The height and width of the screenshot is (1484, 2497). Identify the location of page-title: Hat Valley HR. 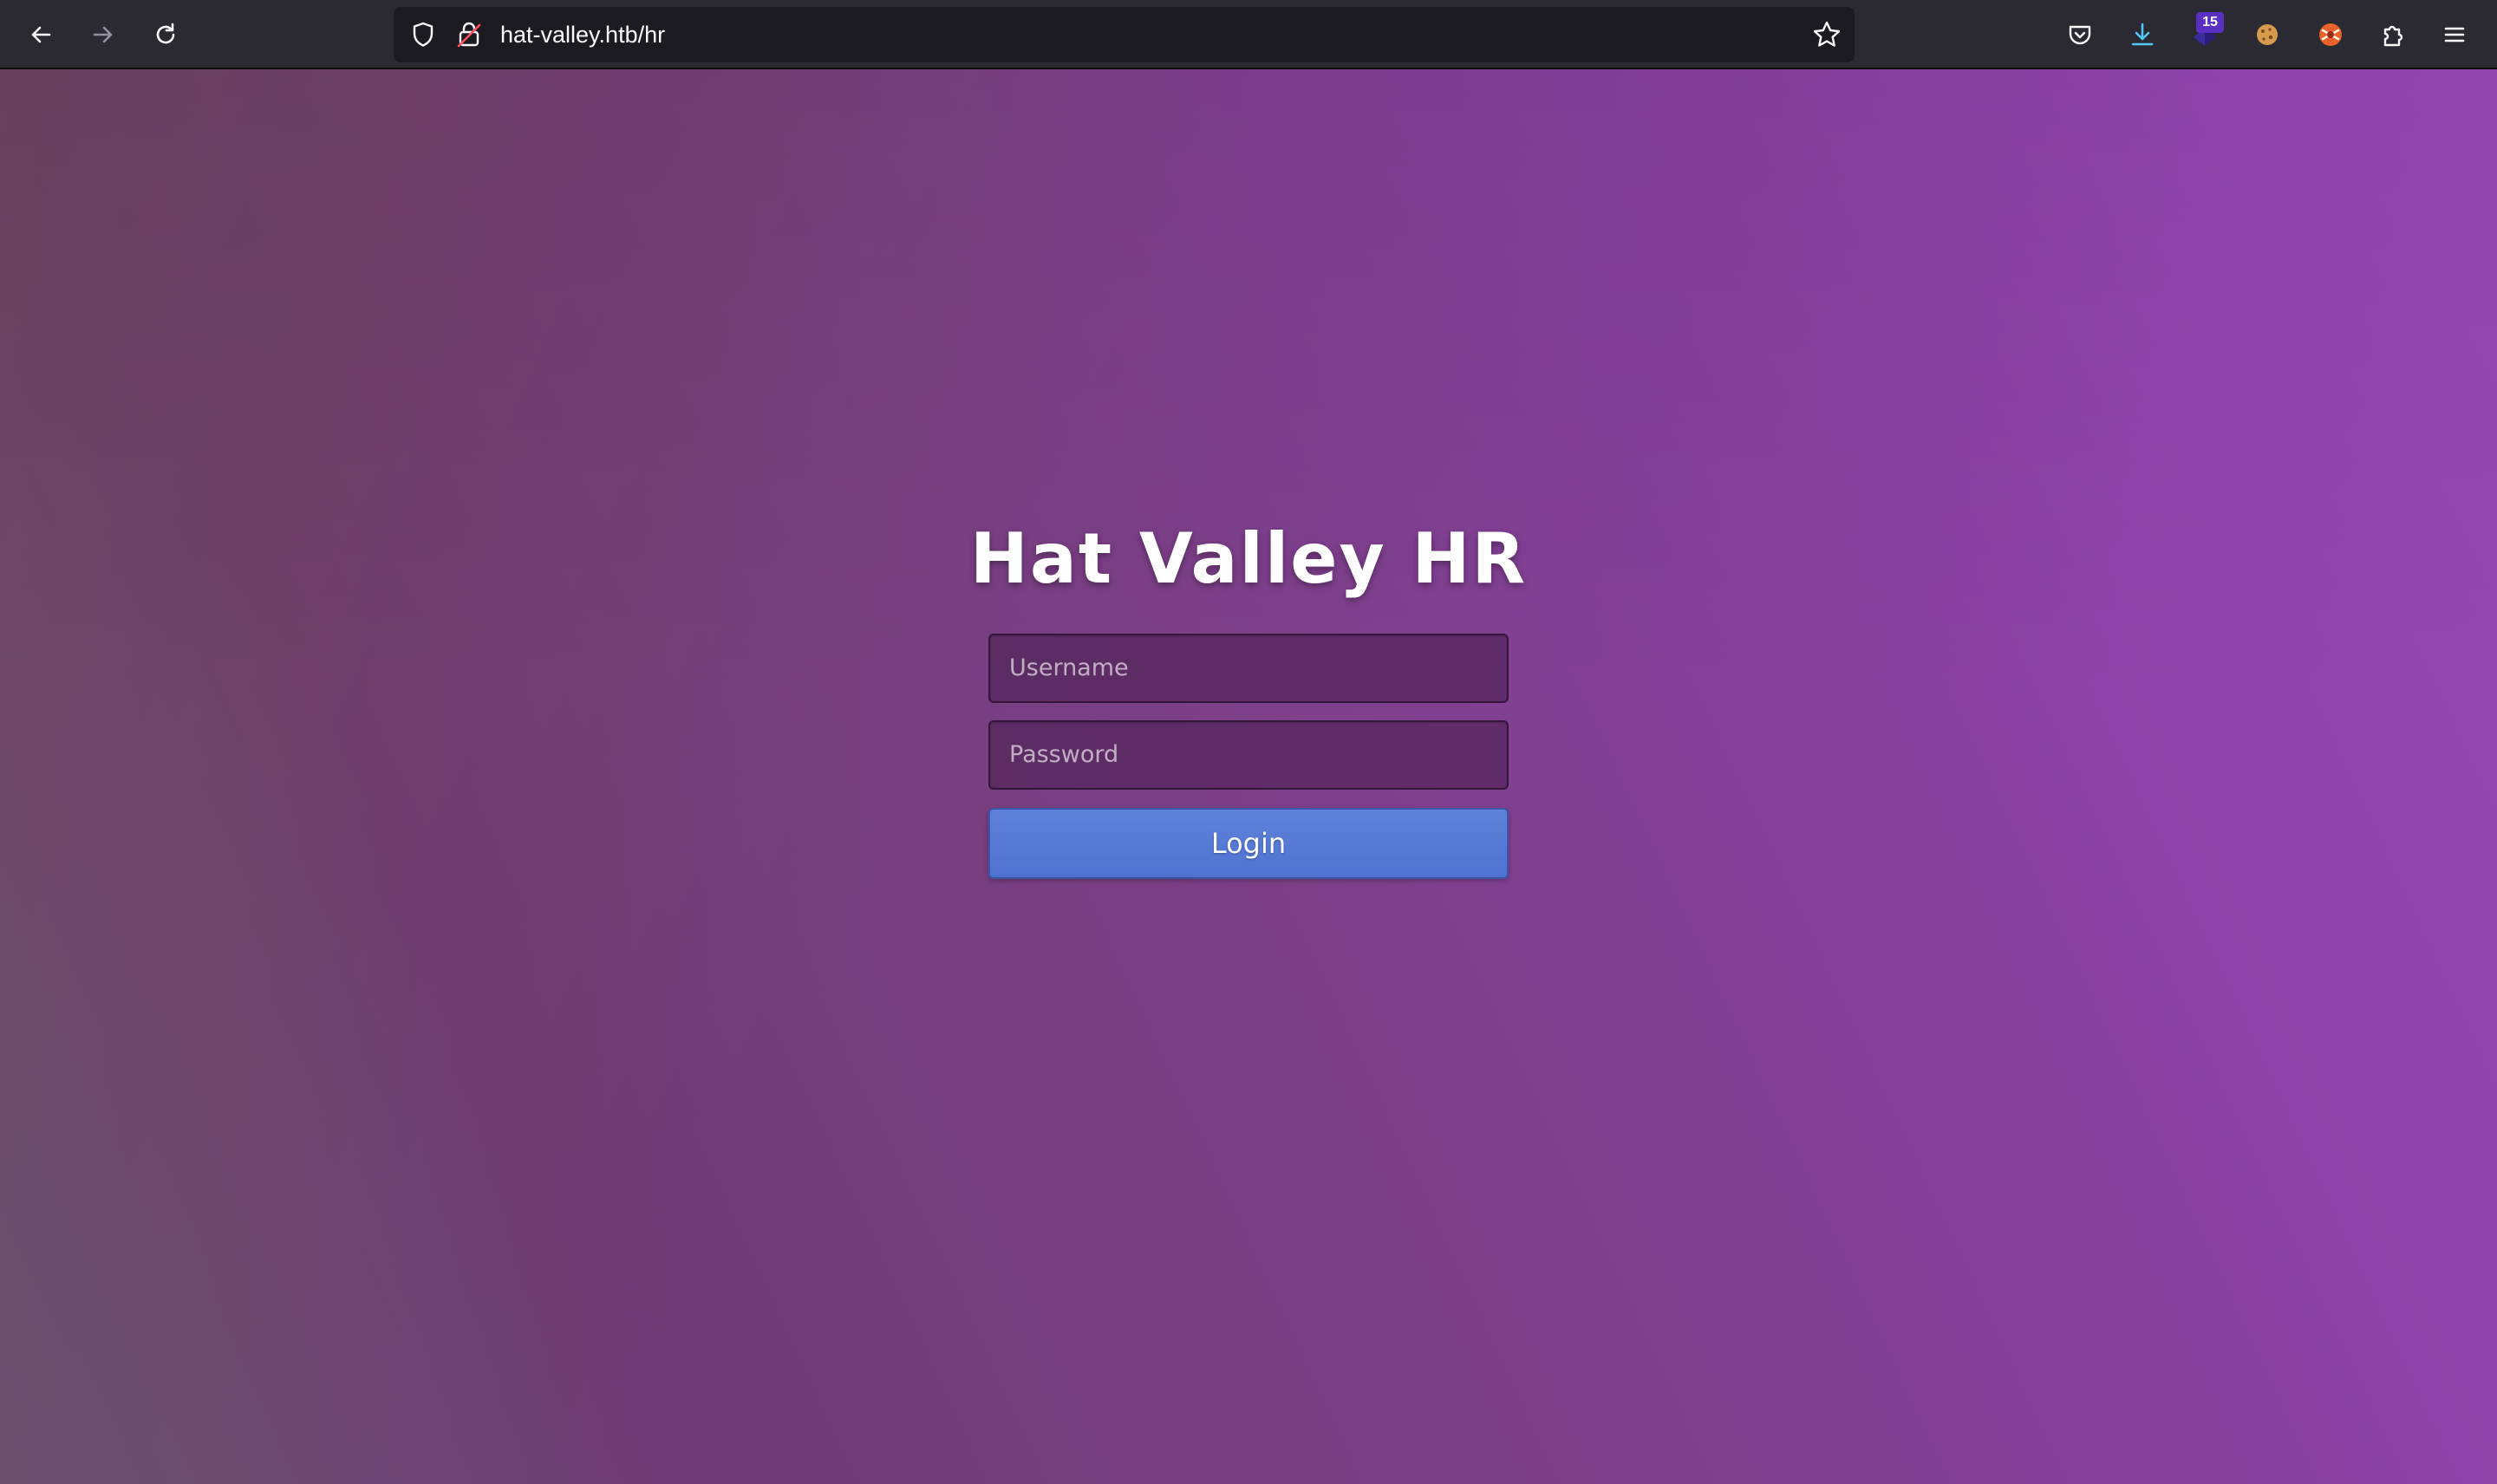
(1248, 558).